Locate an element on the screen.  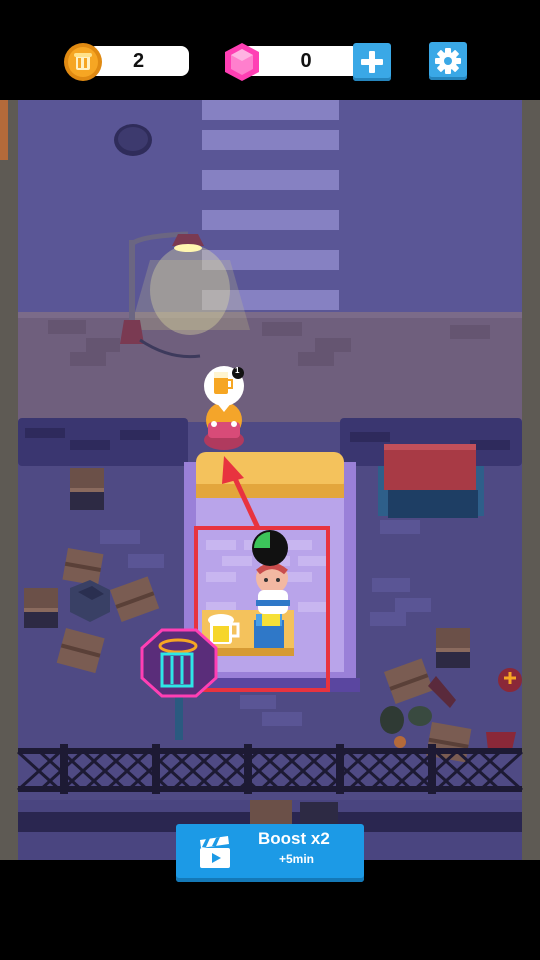
video-clapper-icon is located at coordinates (215, 852).